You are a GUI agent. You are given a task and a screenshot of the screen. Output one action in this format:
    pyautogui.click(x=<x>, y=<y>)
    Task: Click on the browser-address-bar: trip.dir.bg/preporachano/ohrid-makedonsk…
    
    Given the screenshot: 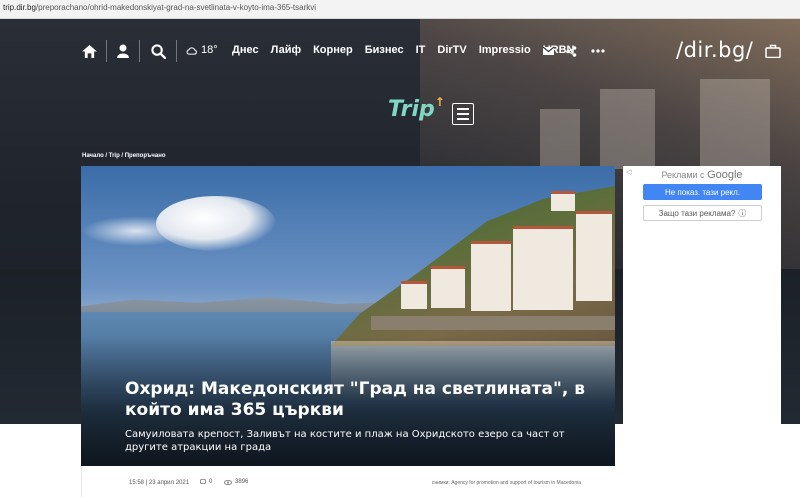 What is the action you would take?
    pyautogui.click(x=400, y=9)
    